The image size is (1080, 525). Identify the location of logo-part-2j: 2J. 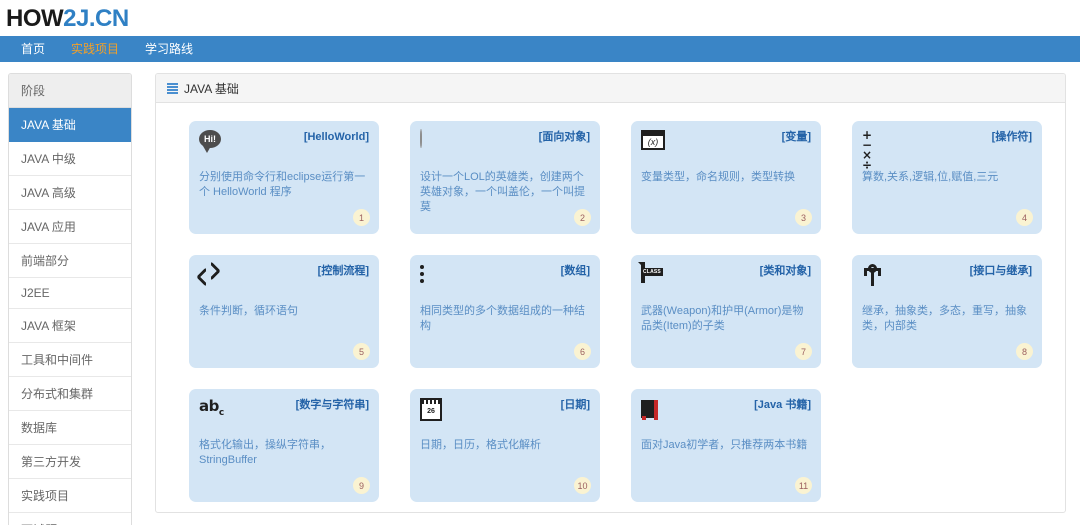
(76, 18).